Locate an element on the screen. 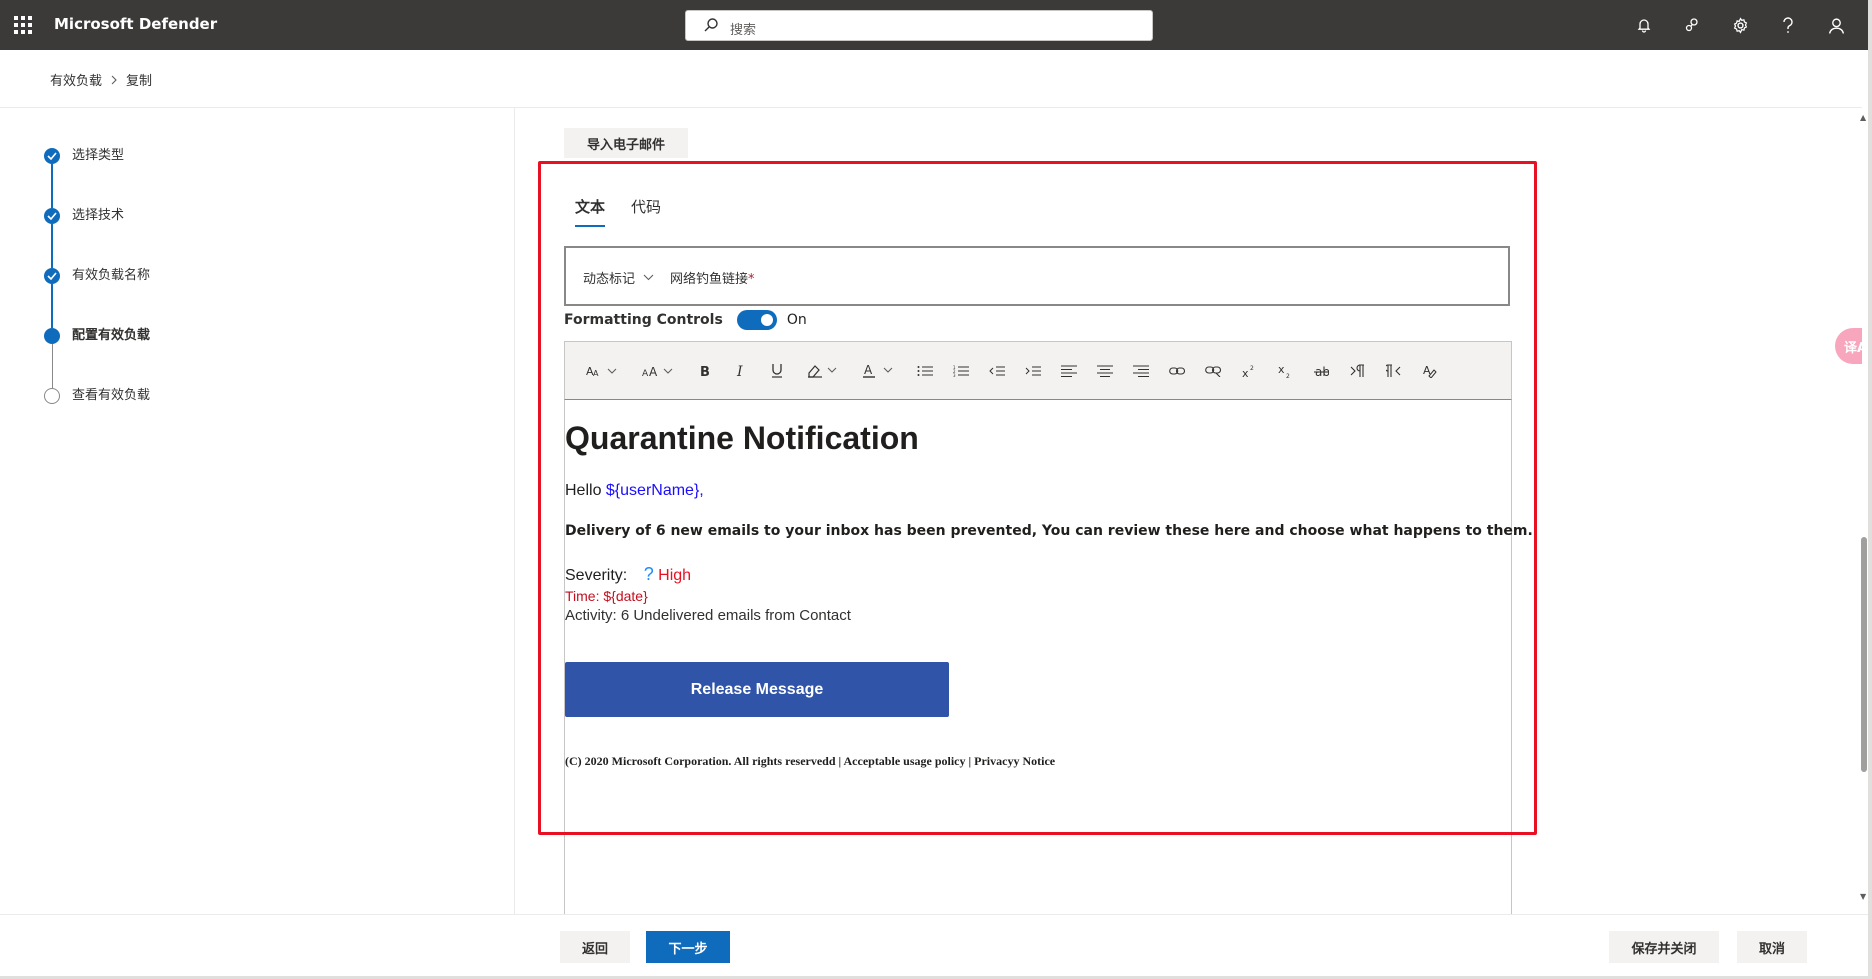  step-label: 选择类型 is located at coordinates (98, 155).